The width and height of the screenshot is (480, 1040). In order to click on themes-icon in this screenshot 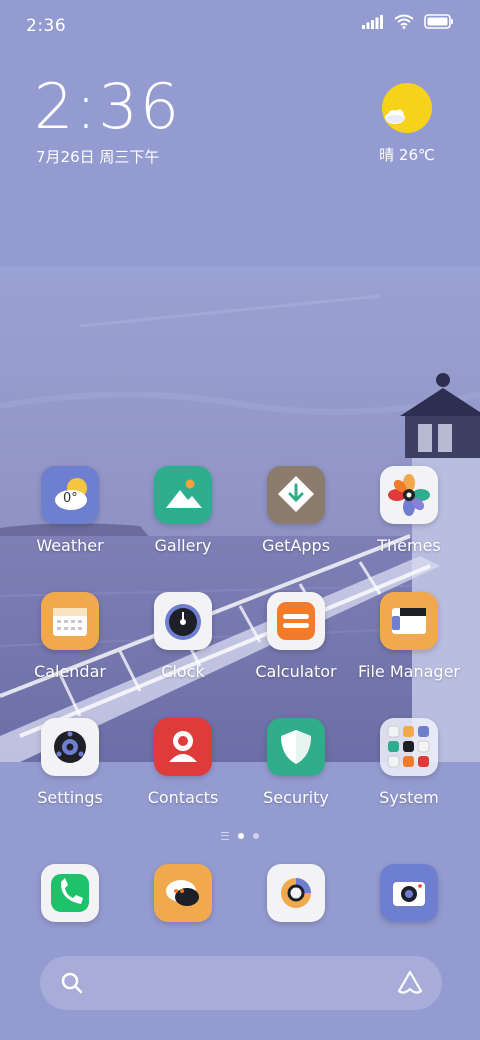, I will do `click(409, 495)`.